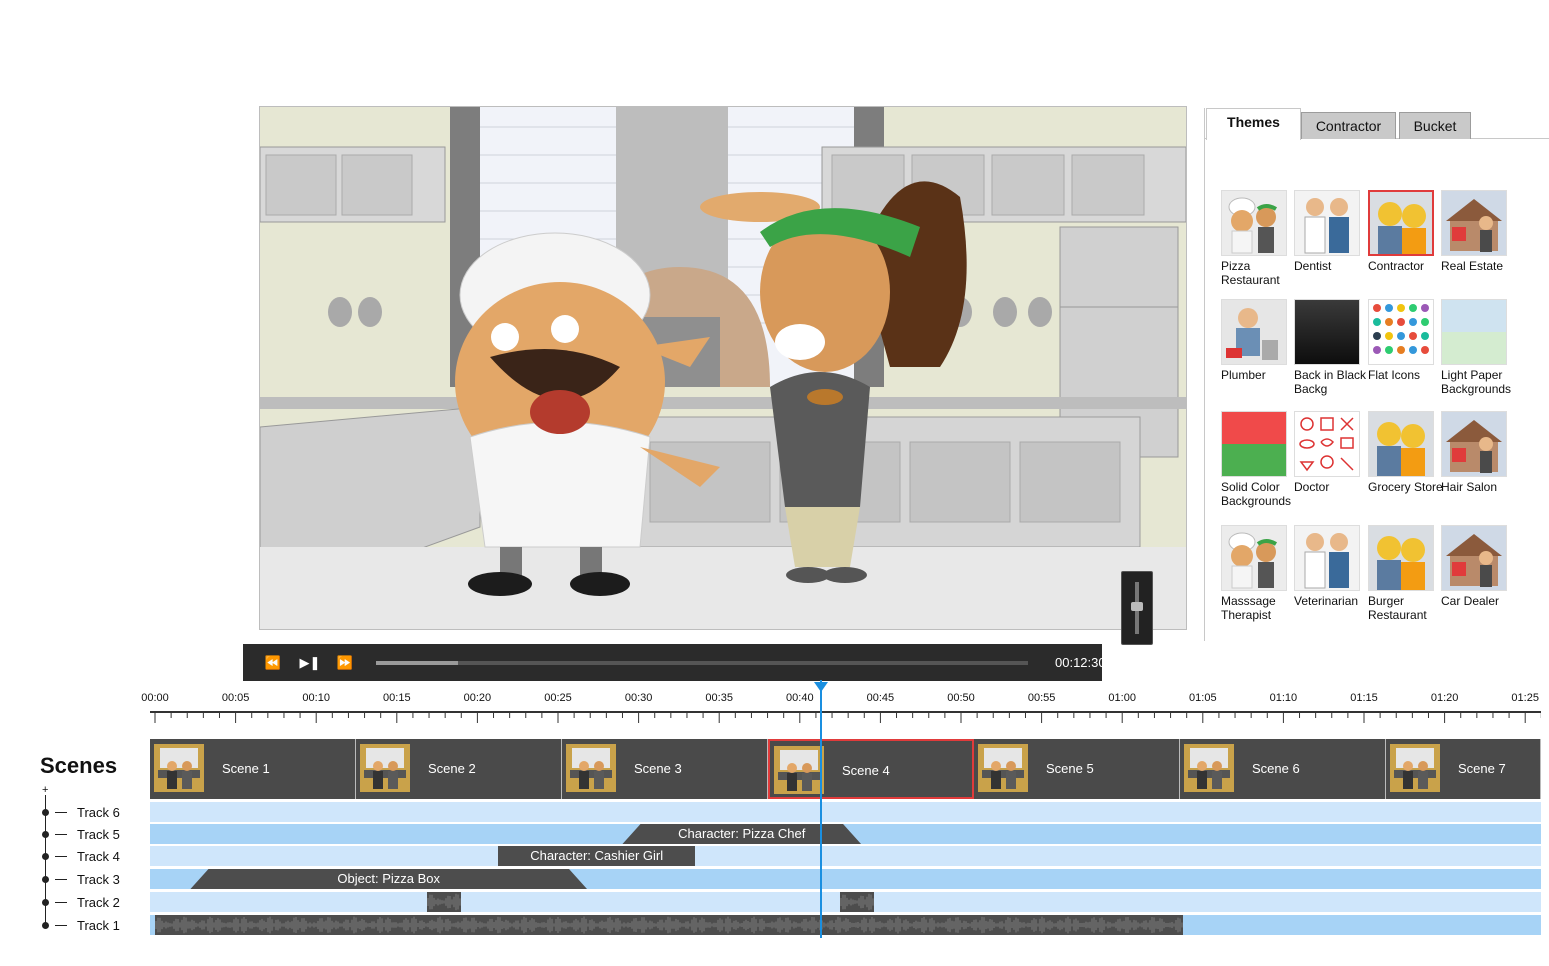 The image size is (1549, 966). I want to click on tab-contractor: Contractor, so click(1348, 125).